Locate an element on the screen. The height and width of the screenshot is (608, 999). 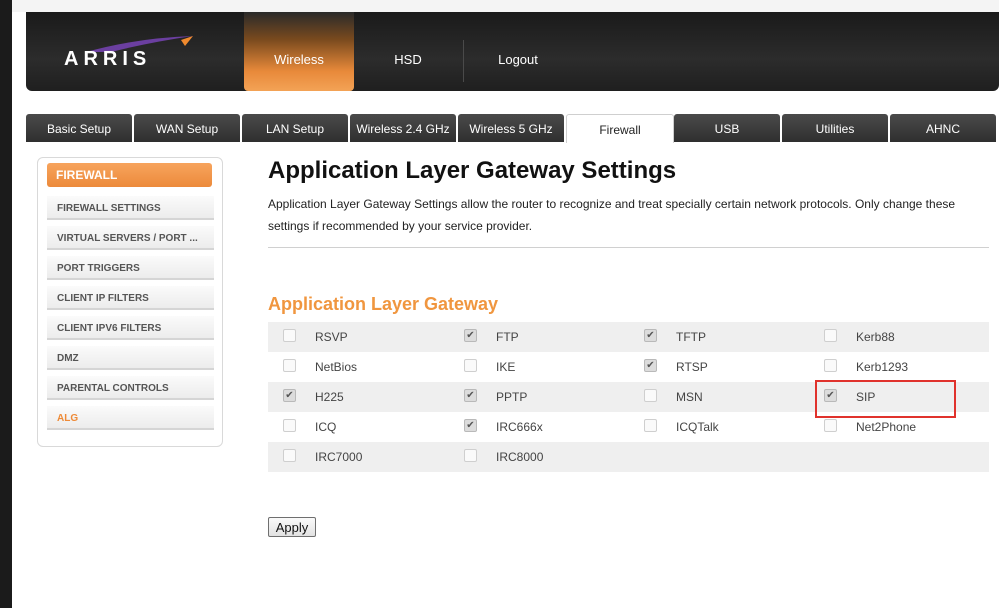
kerb88-label: Kerb88 is located at coordinates (875, 337).